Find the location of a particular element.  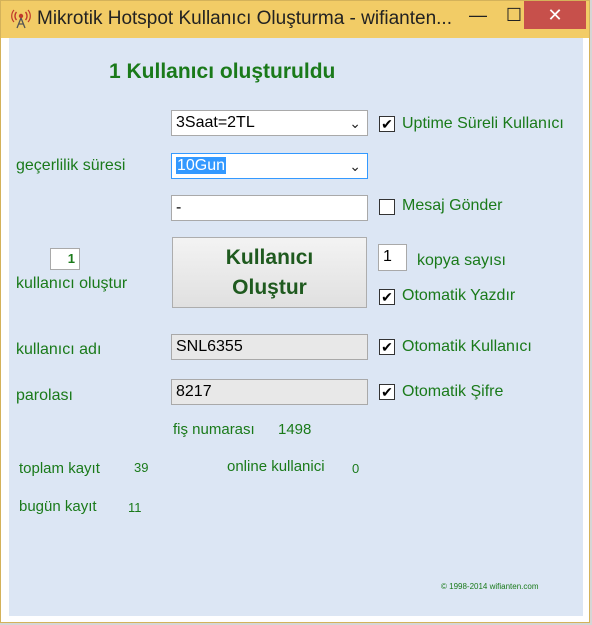

total-records-label: toplam kayıt is located at coordinates (59, 468).